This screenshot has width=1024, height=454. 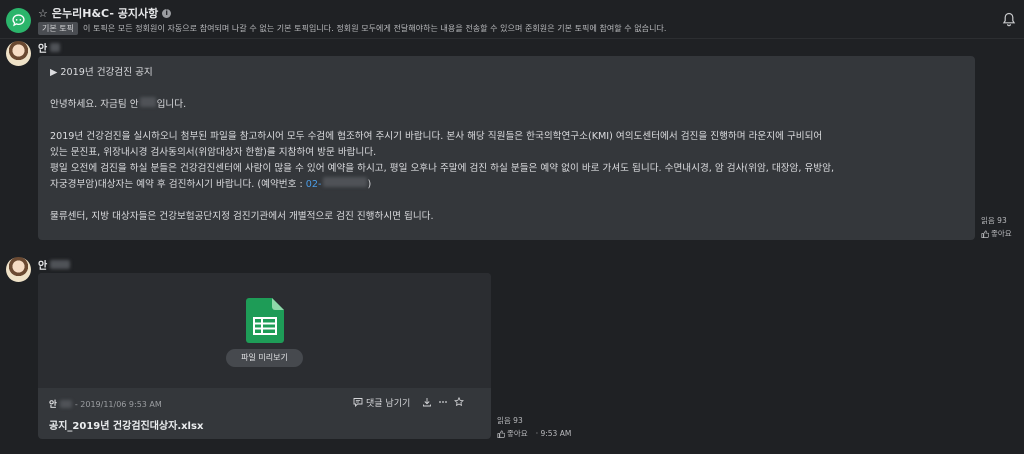 What do you see at coordinates (506, 105) in the screenshot?
I see `message-line: 안녕하세요. 자금팀 안 입니다.` at bounding box center [506, 105].